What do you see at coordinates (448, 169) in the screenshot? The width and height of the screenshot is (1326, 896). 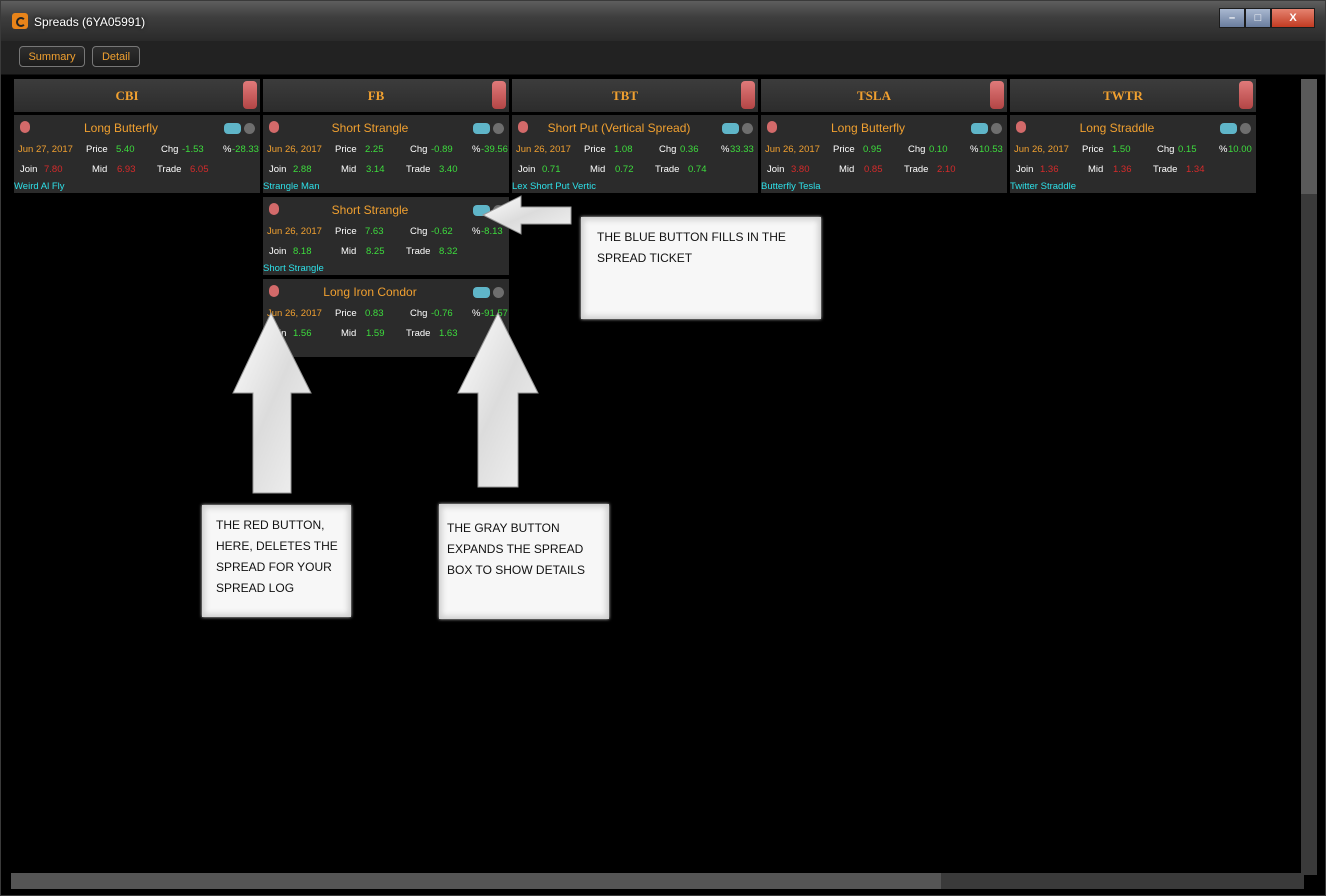 I see `trade-value: 3.40` at bounding box center [448, 169].